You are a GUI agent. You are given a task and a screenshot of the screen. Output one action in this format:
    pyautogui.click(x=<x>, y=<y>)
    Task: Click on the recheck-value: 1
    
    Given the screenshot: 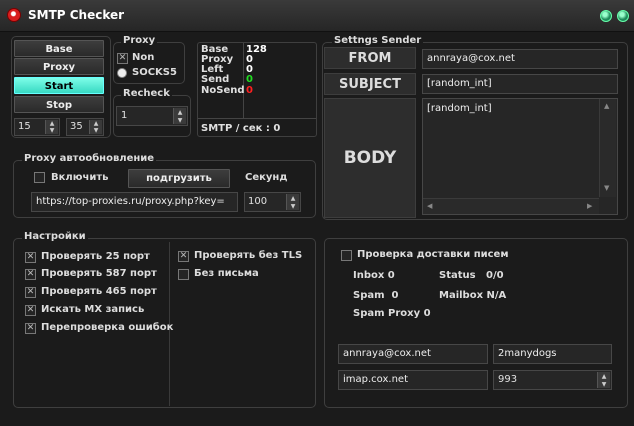 What is the action you would take?
    pyautogui.click(x=124, y=115)
    